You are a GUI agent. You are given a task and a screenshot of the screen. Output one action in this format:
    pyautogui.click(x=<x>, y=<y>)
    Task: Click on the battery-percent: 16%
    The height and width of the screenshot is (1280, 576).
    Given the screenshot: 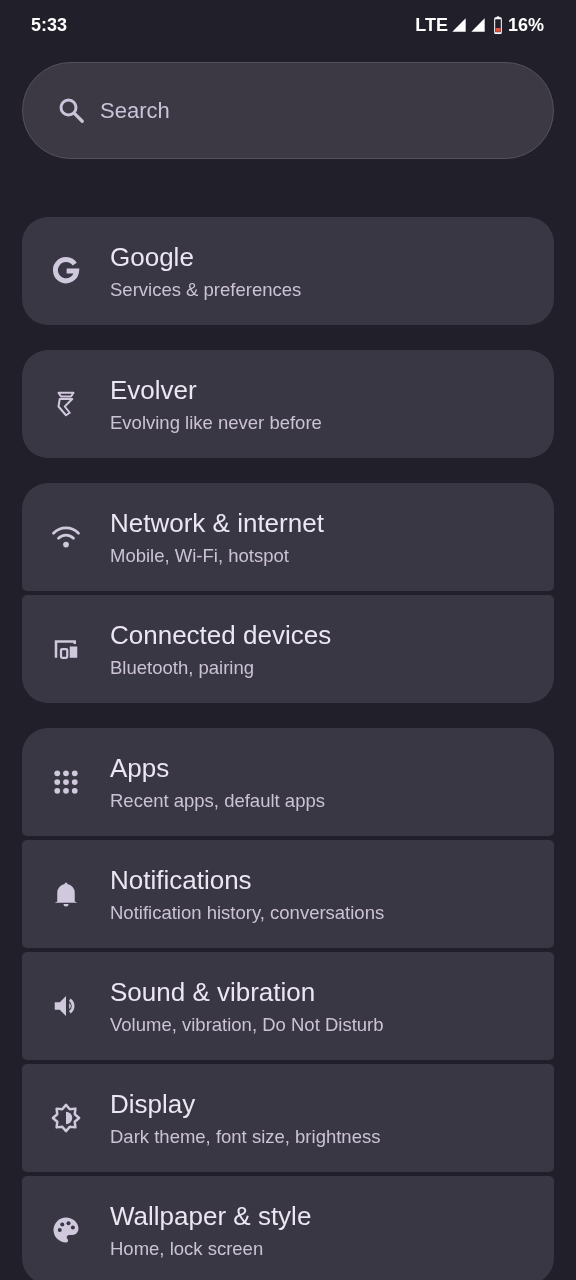 What is the action you would take?
    pyautogui.click(x=525, y=25)
    